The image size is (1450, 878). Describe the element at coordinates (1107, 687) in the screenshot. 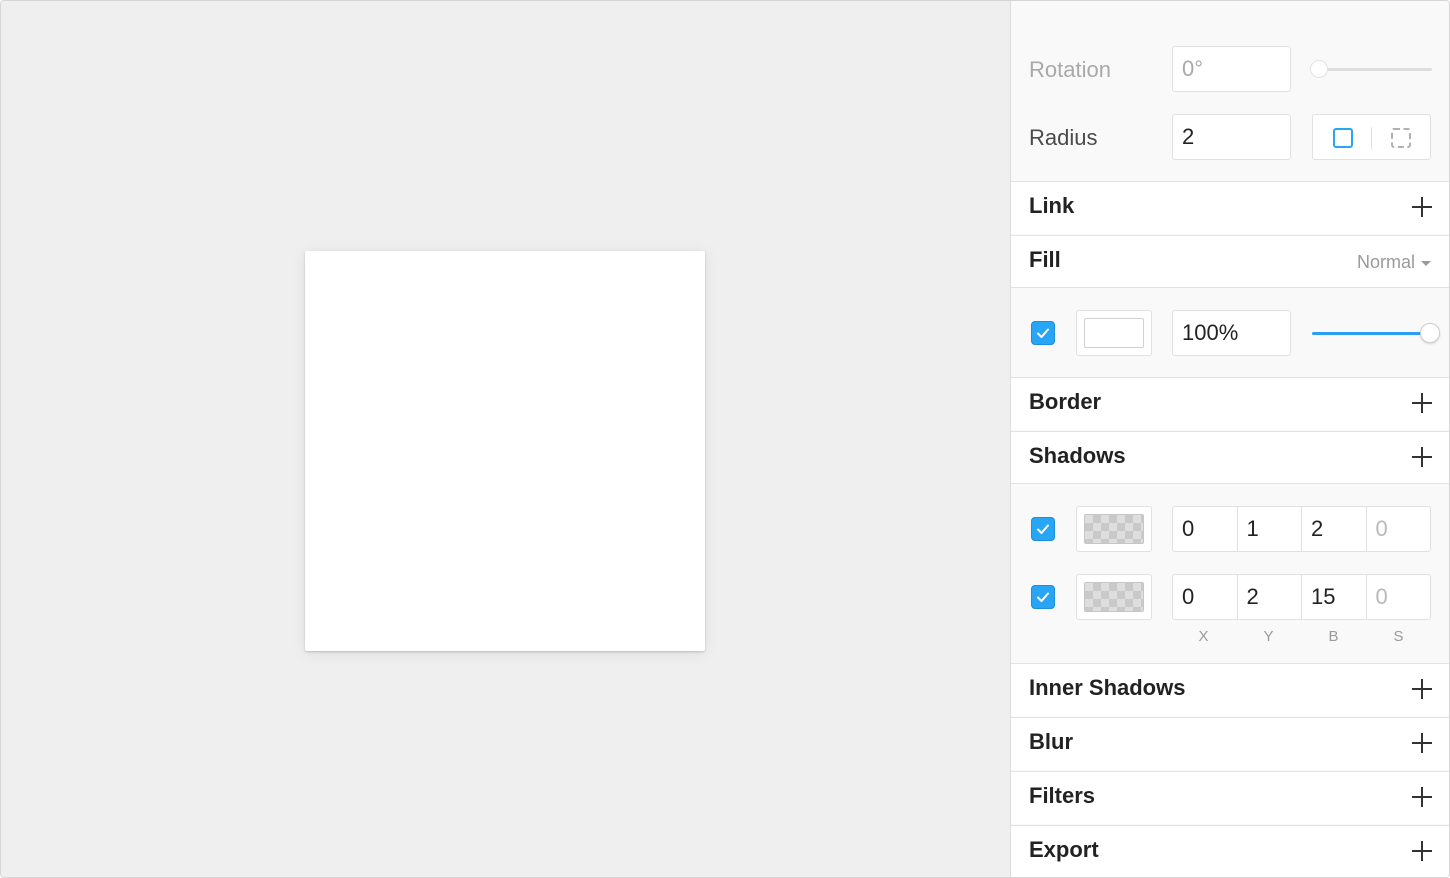

I see `inner-shadows-title: Inner Shadows` at that location.